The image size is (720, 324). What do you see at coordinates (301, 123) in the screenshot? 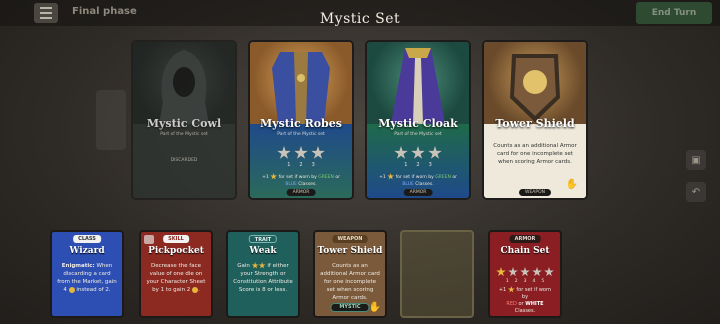
I see `card-name: Mystic Robes` at bounding box center [301, 123].